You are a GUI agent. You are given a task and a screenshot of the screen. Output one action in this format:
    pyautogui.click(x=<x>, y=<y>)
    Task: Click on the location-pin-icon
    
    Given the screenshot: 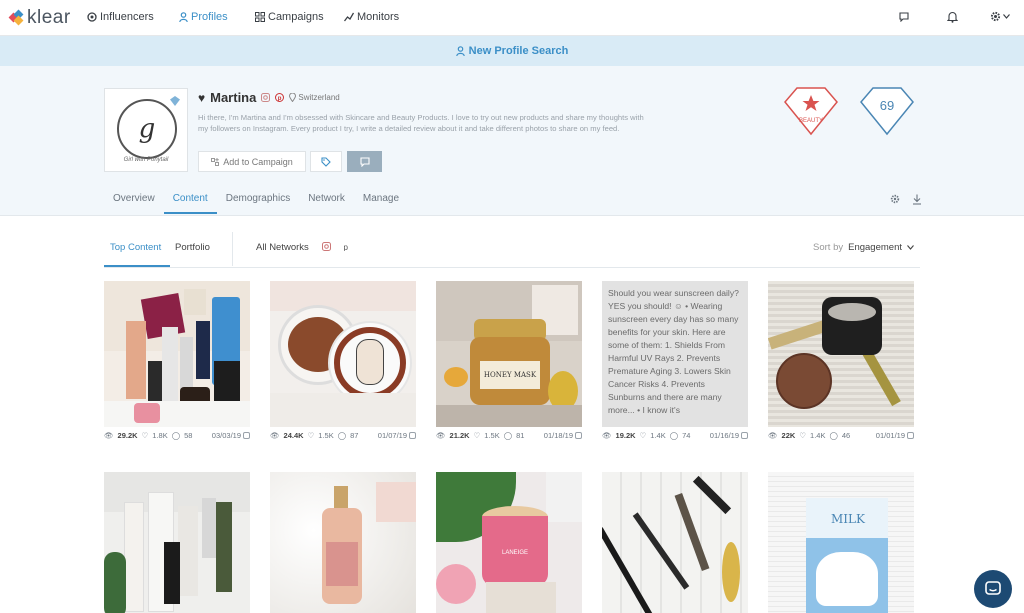 What is the action you would take?
    pyautogui.click(x=293, y=97)
    